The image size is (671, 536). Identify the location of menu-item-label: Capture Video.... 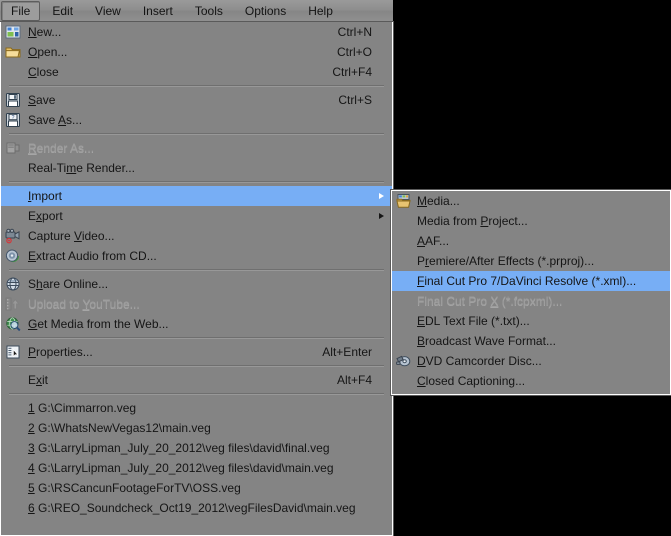
(71, 236).